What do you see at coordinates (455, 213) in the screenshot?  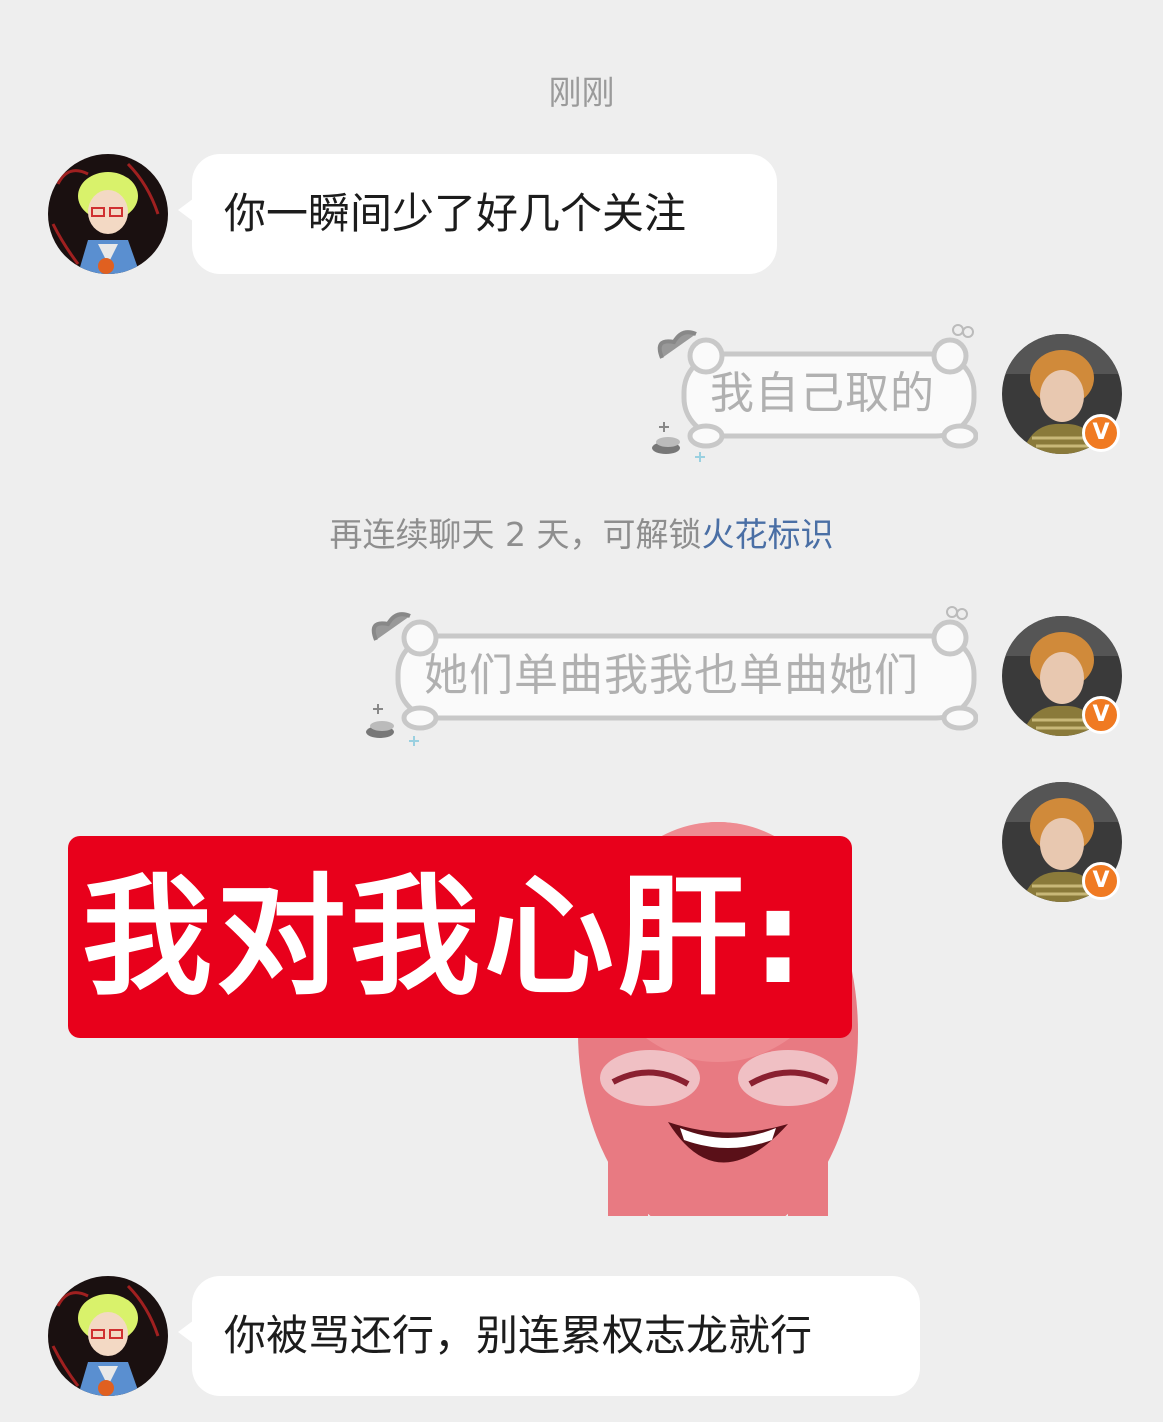 I see `message-text: 你一瞬间少了好几个关注` at bounding box center [455, 213].